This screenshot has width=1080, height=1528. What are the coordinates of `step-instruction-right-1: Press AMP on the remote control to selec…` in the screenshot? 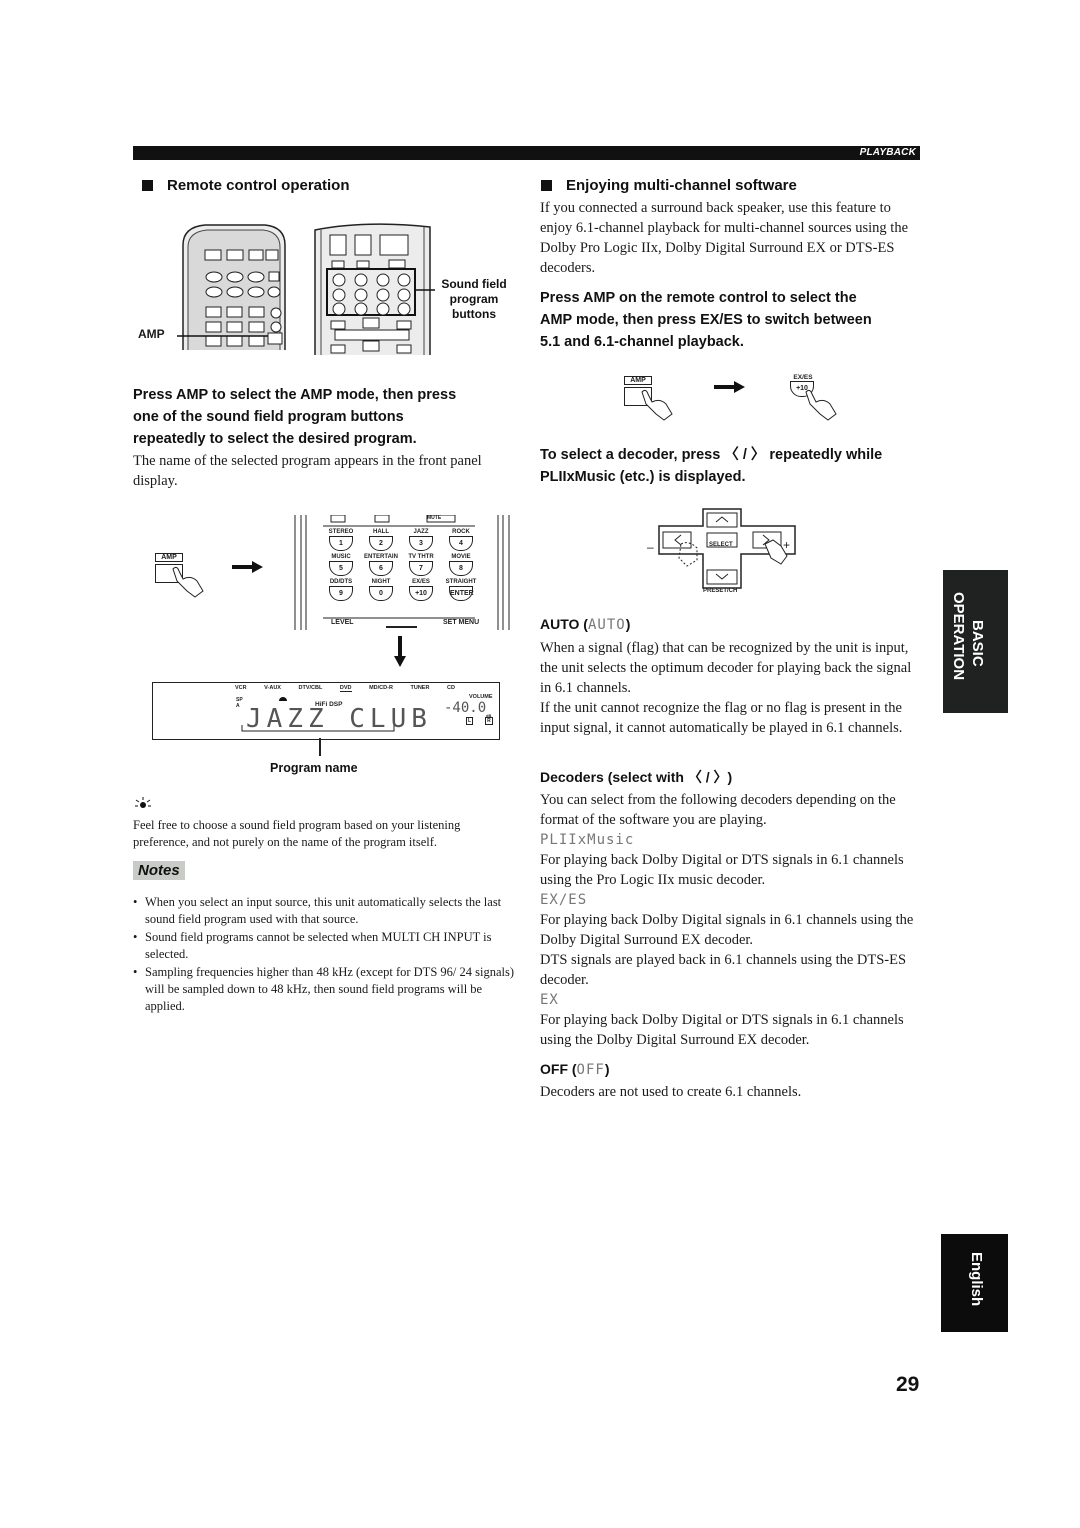 It's located at (732, 320).